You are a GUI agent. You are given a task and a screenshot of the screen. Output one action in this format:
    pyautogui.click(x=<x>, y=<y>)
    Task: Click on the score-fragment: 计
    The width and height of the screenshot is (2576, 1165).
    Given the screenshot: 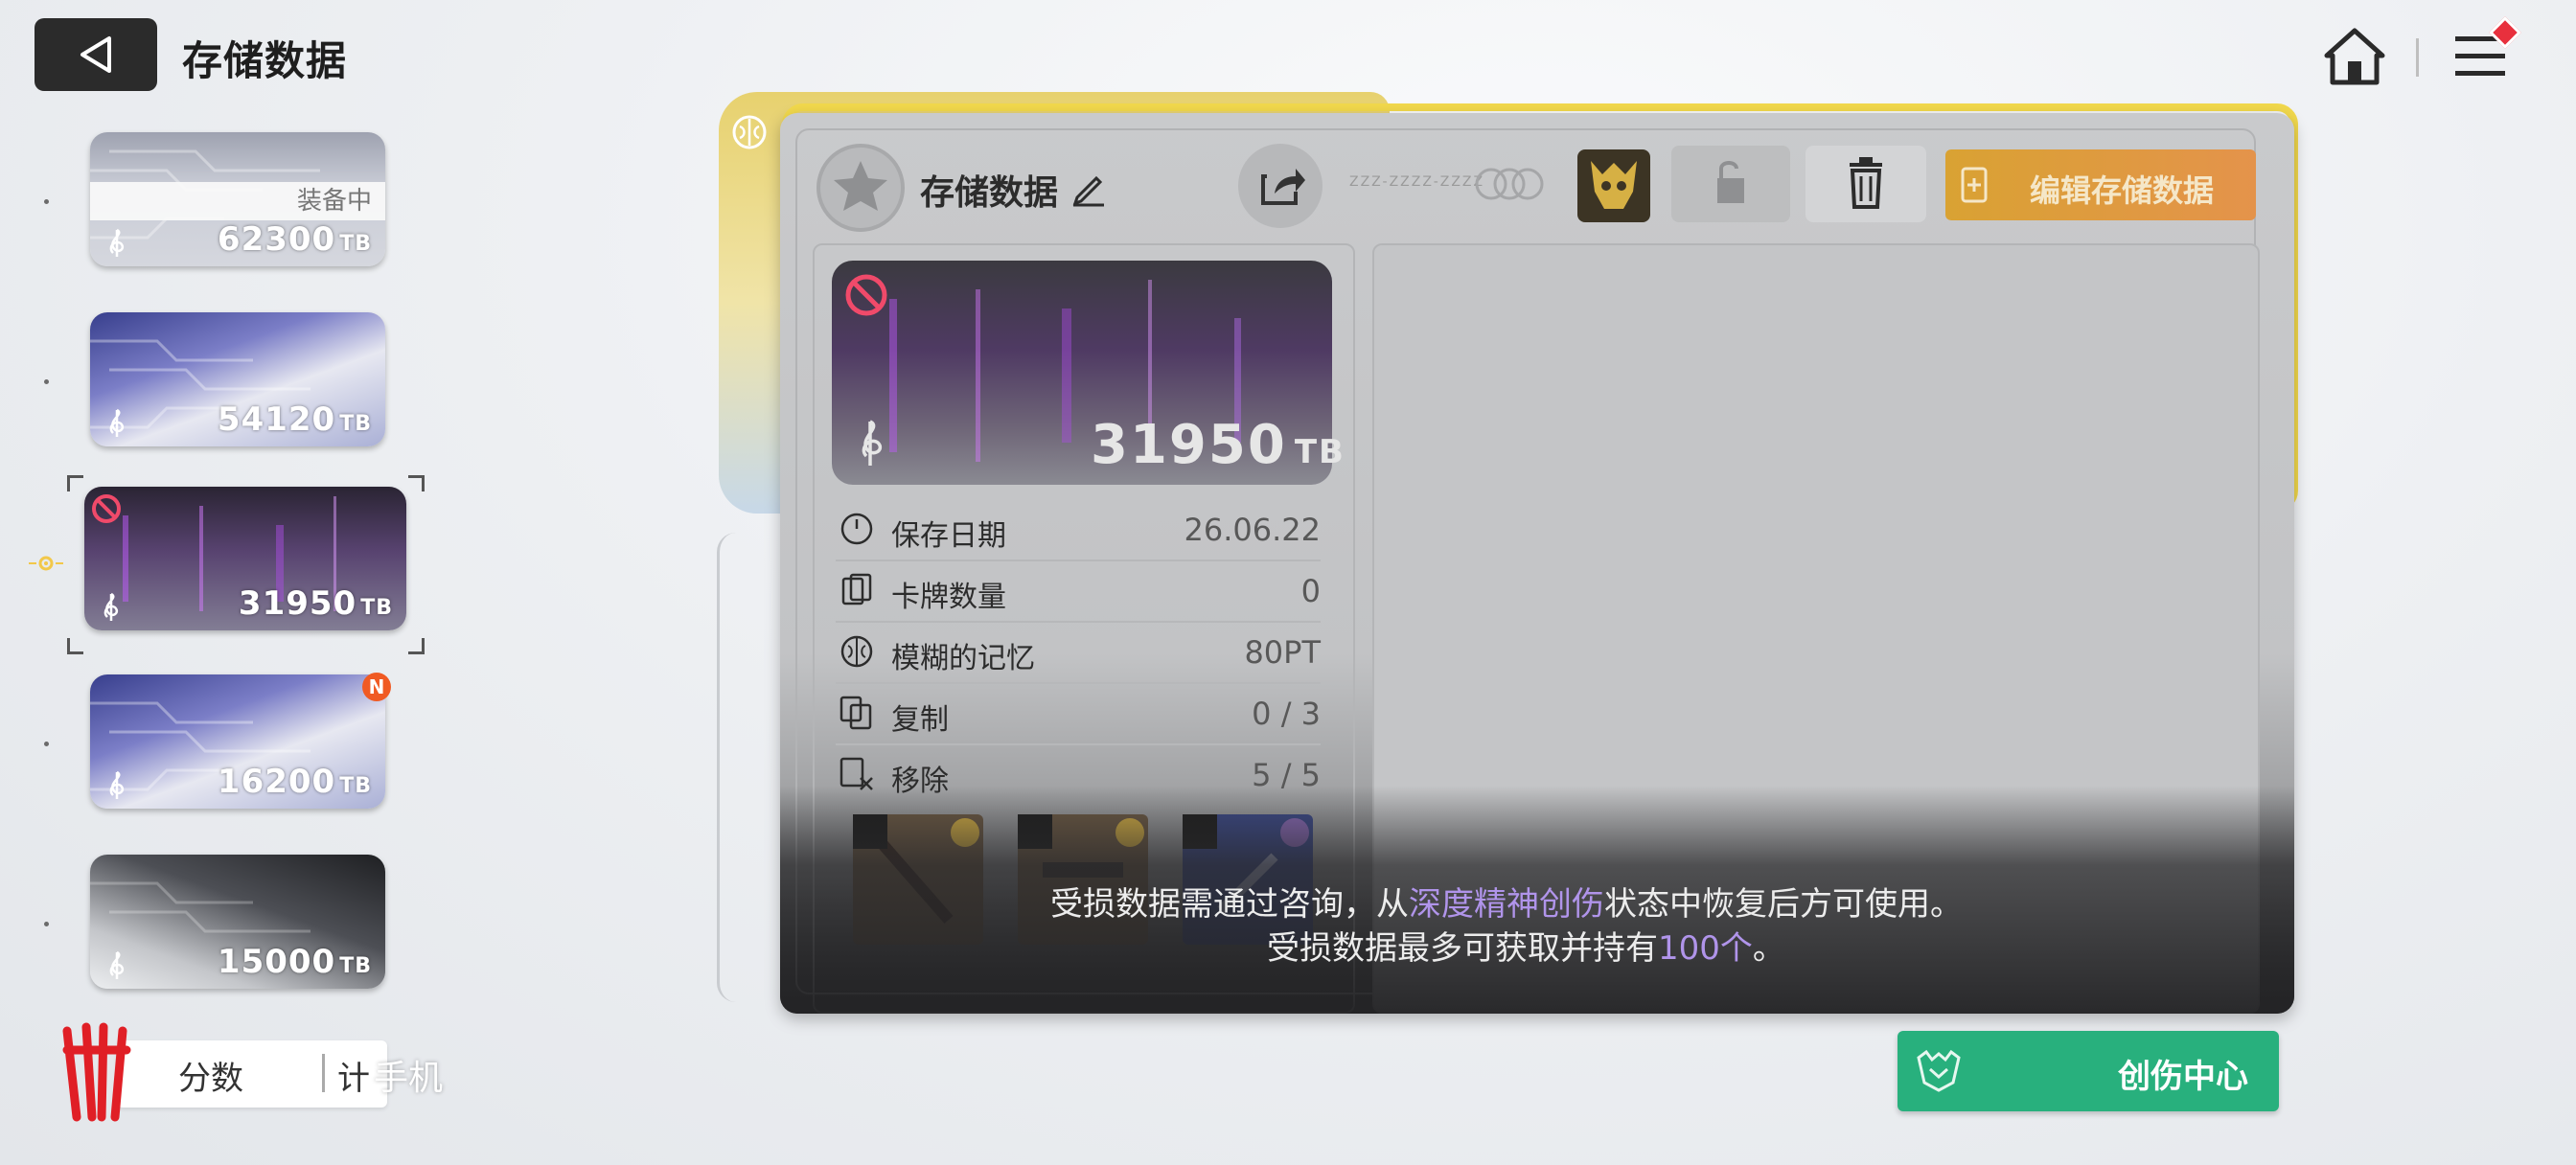 What is the action you would take?
    pyautogui.click(x=353, y=1079)
    